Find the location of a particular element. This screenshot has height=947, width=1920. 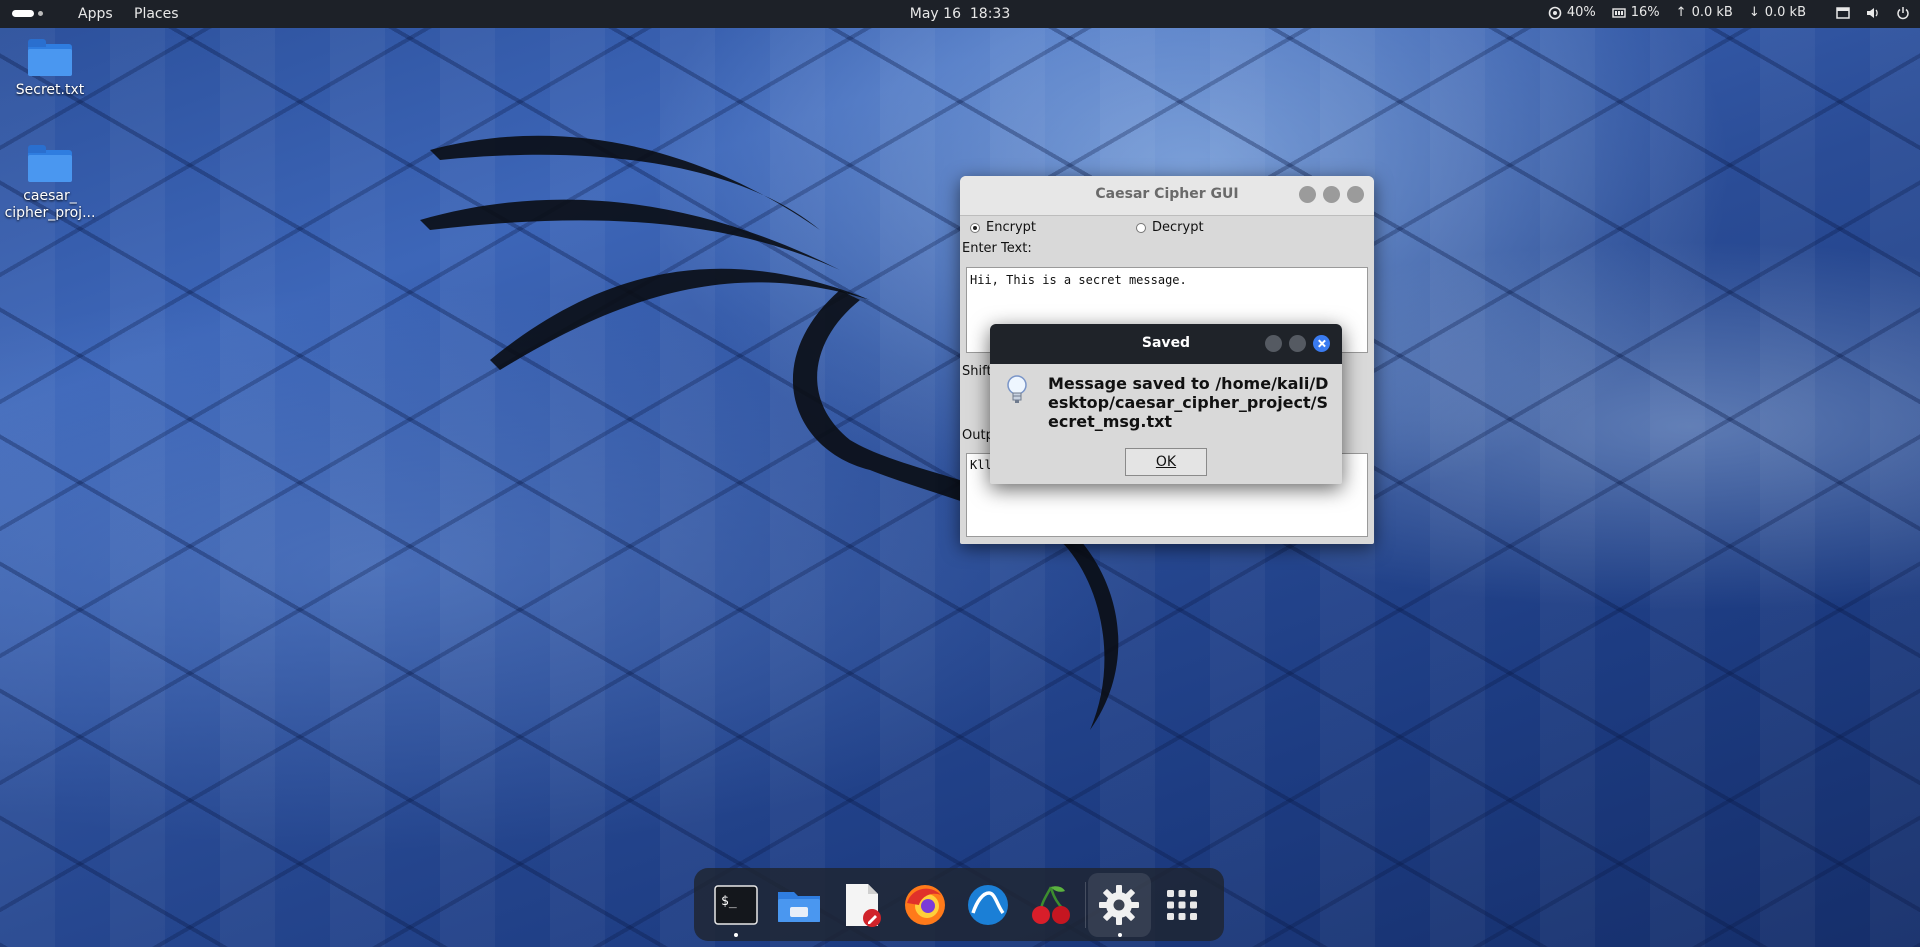

activities-button is located at coordinates (27, 13).